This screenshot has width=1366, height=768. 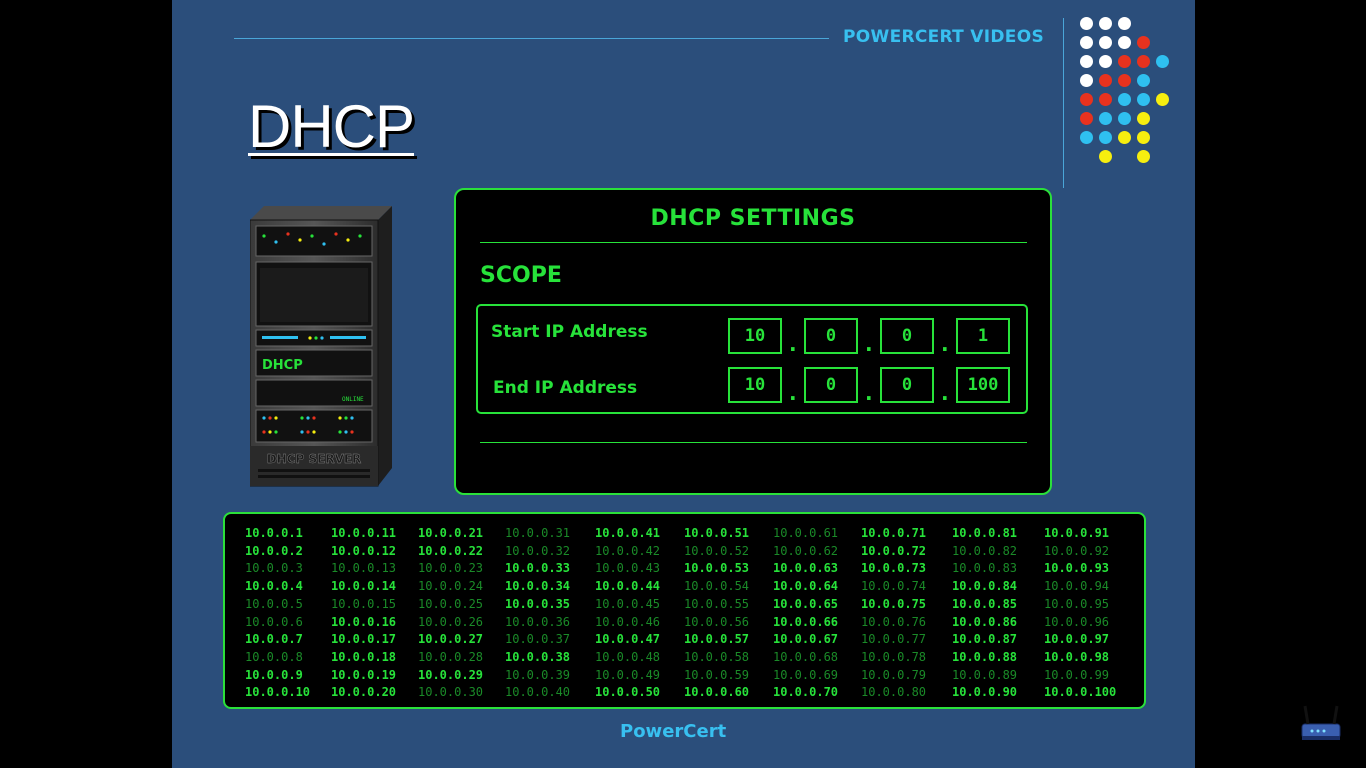 What do you see at coordinates (538, 621) in the screenshot?
I see `pool-ip-address: 10.0.0.36` at bounding box center [538, 621].